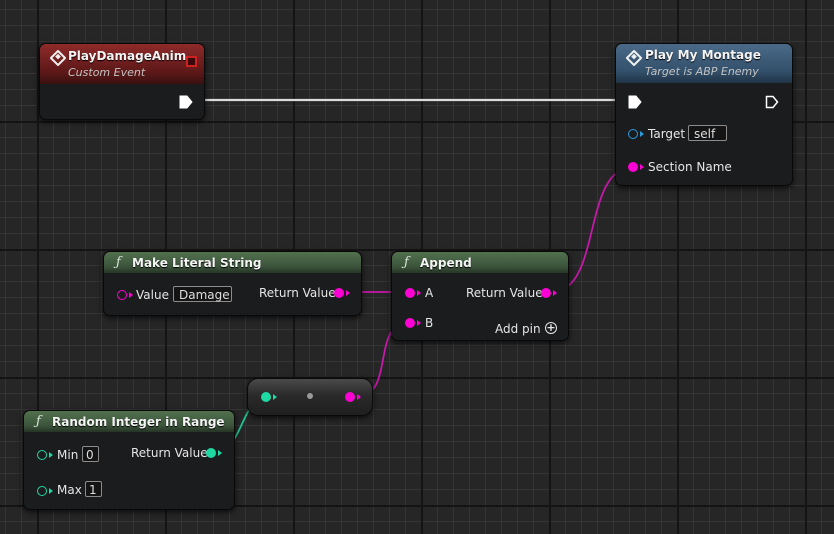  What do you see at coordinates (350, 397) in the screenshot?
I see `conversion-output-pin` at bounding box center [350, 397].